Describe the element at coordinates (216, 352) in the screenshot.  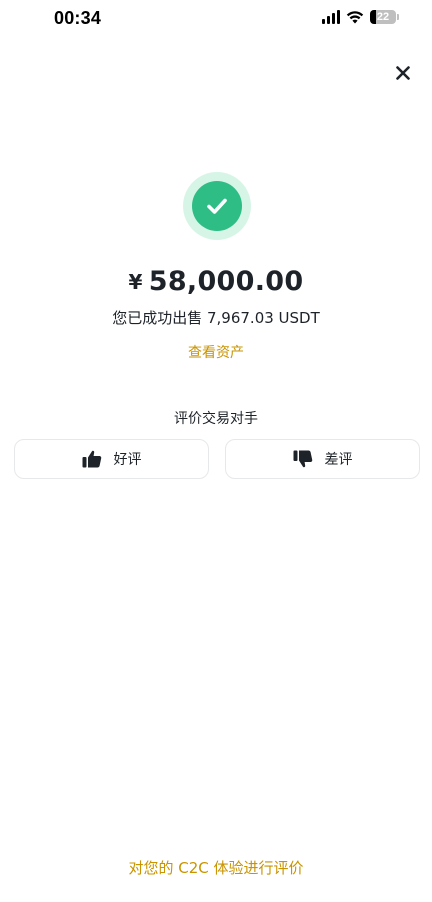
I see `view-assets-link: 查看资产` at that location.